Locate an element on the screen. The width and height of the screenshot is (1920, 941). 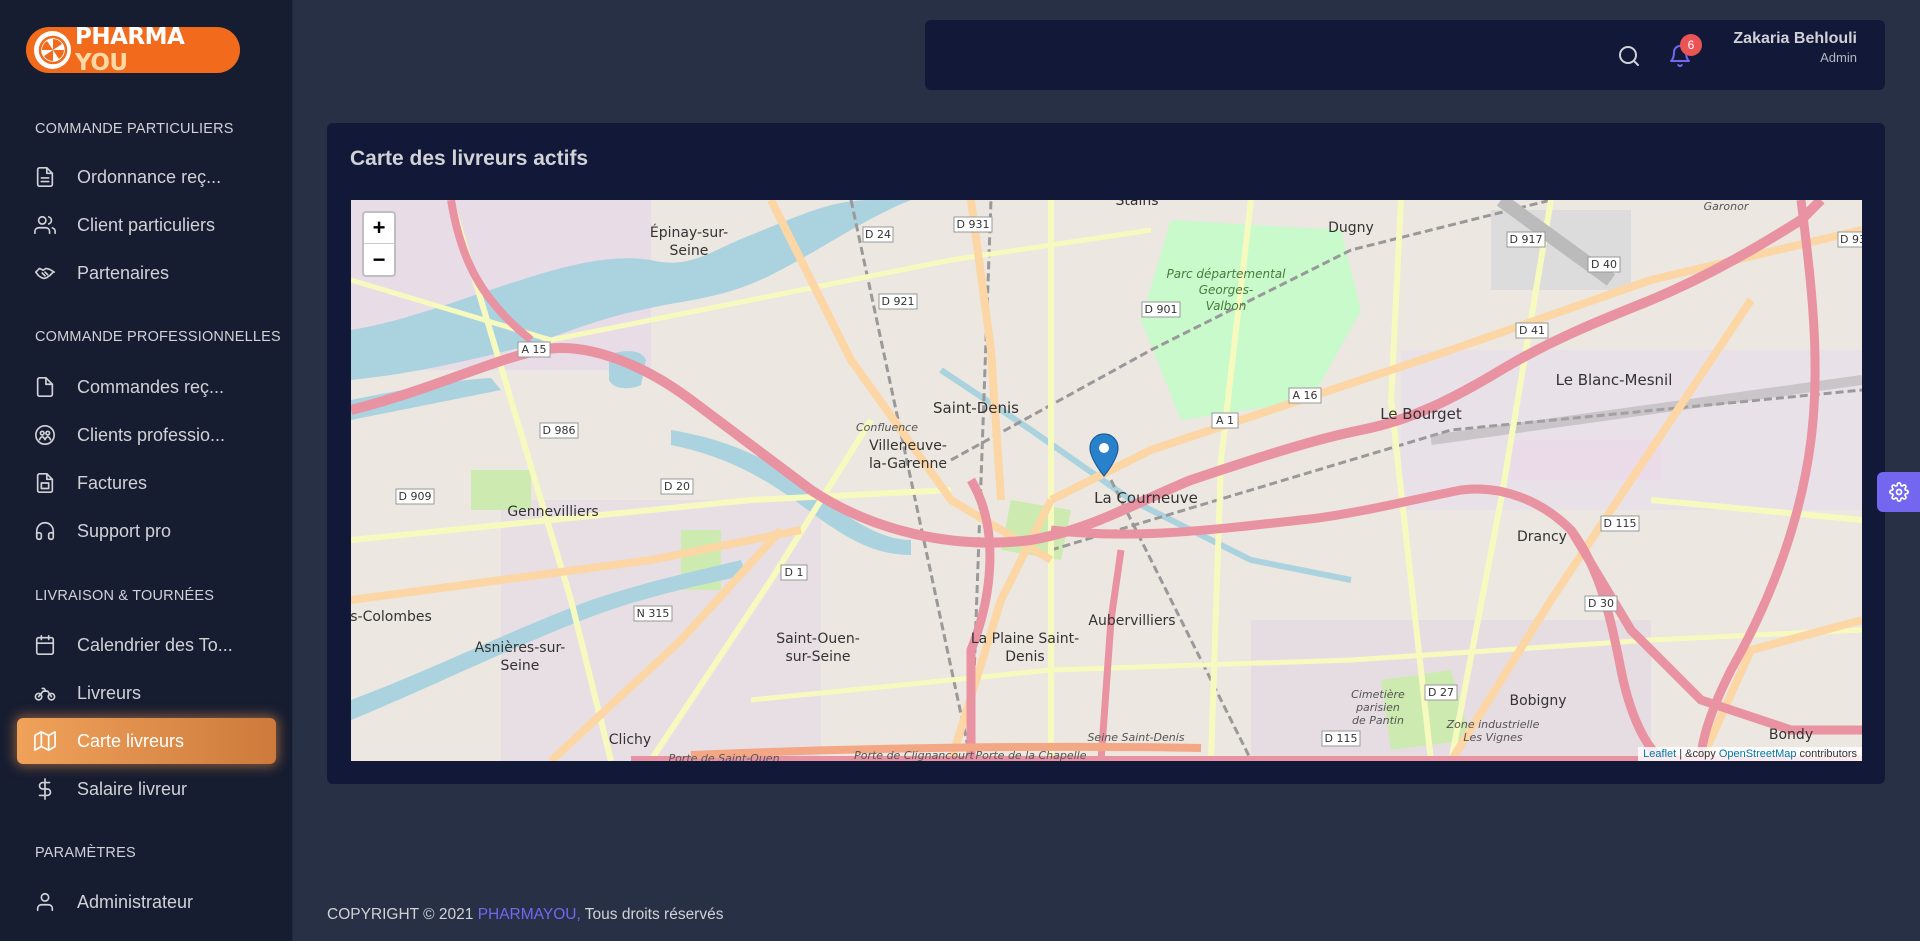
search-icon is located at coordinates (1629, 56).